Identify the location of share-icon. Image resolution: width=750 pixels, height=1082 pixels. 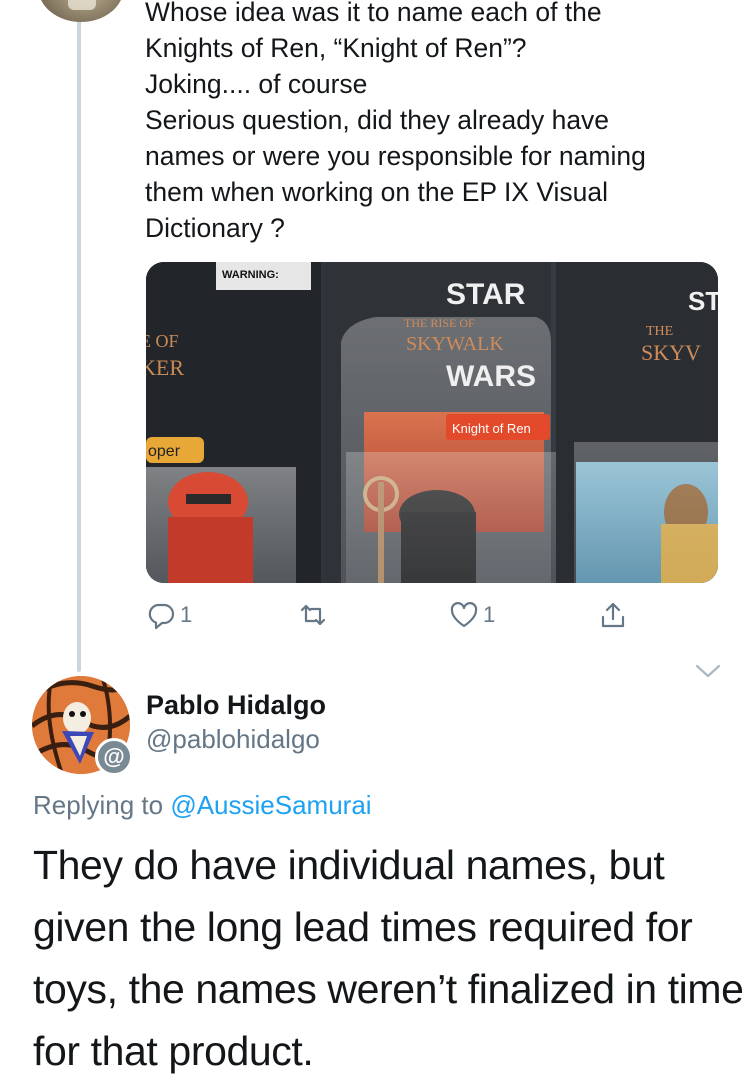
(613, 615).